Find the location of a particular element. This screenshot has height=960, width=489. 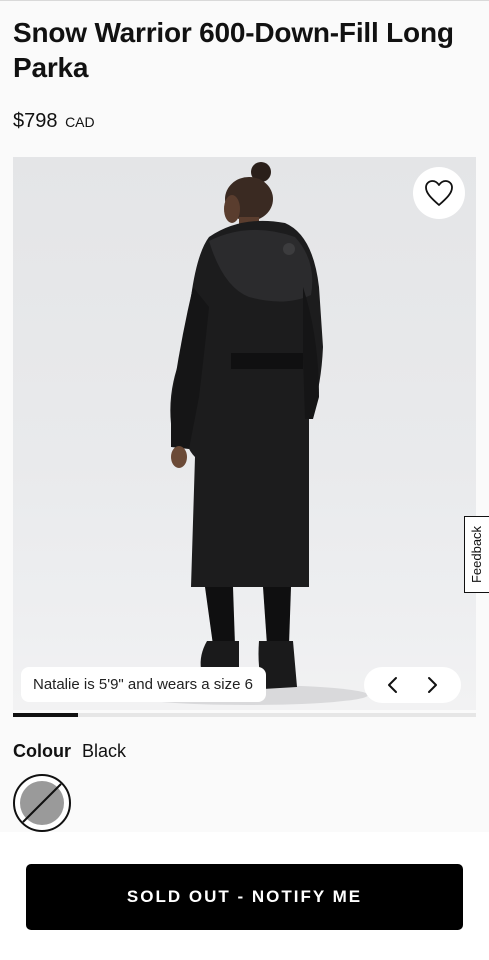

price-amount: $798 is located at coordinates (35, 121).